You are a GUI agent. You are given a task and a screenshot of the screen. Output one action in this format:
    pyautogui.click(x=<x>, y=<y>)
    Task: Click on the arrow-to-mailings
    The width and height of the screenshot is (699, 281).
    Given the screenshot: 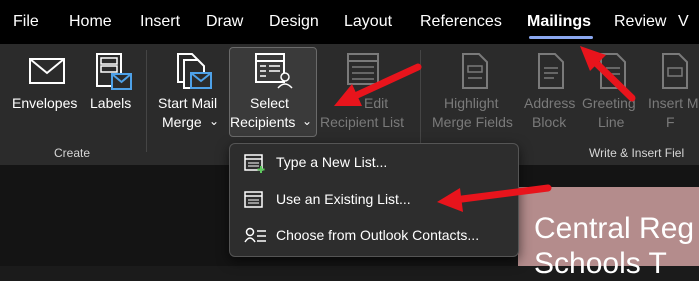 What is the action you would take?
    pyautogui.click(x=608, y=74)
    